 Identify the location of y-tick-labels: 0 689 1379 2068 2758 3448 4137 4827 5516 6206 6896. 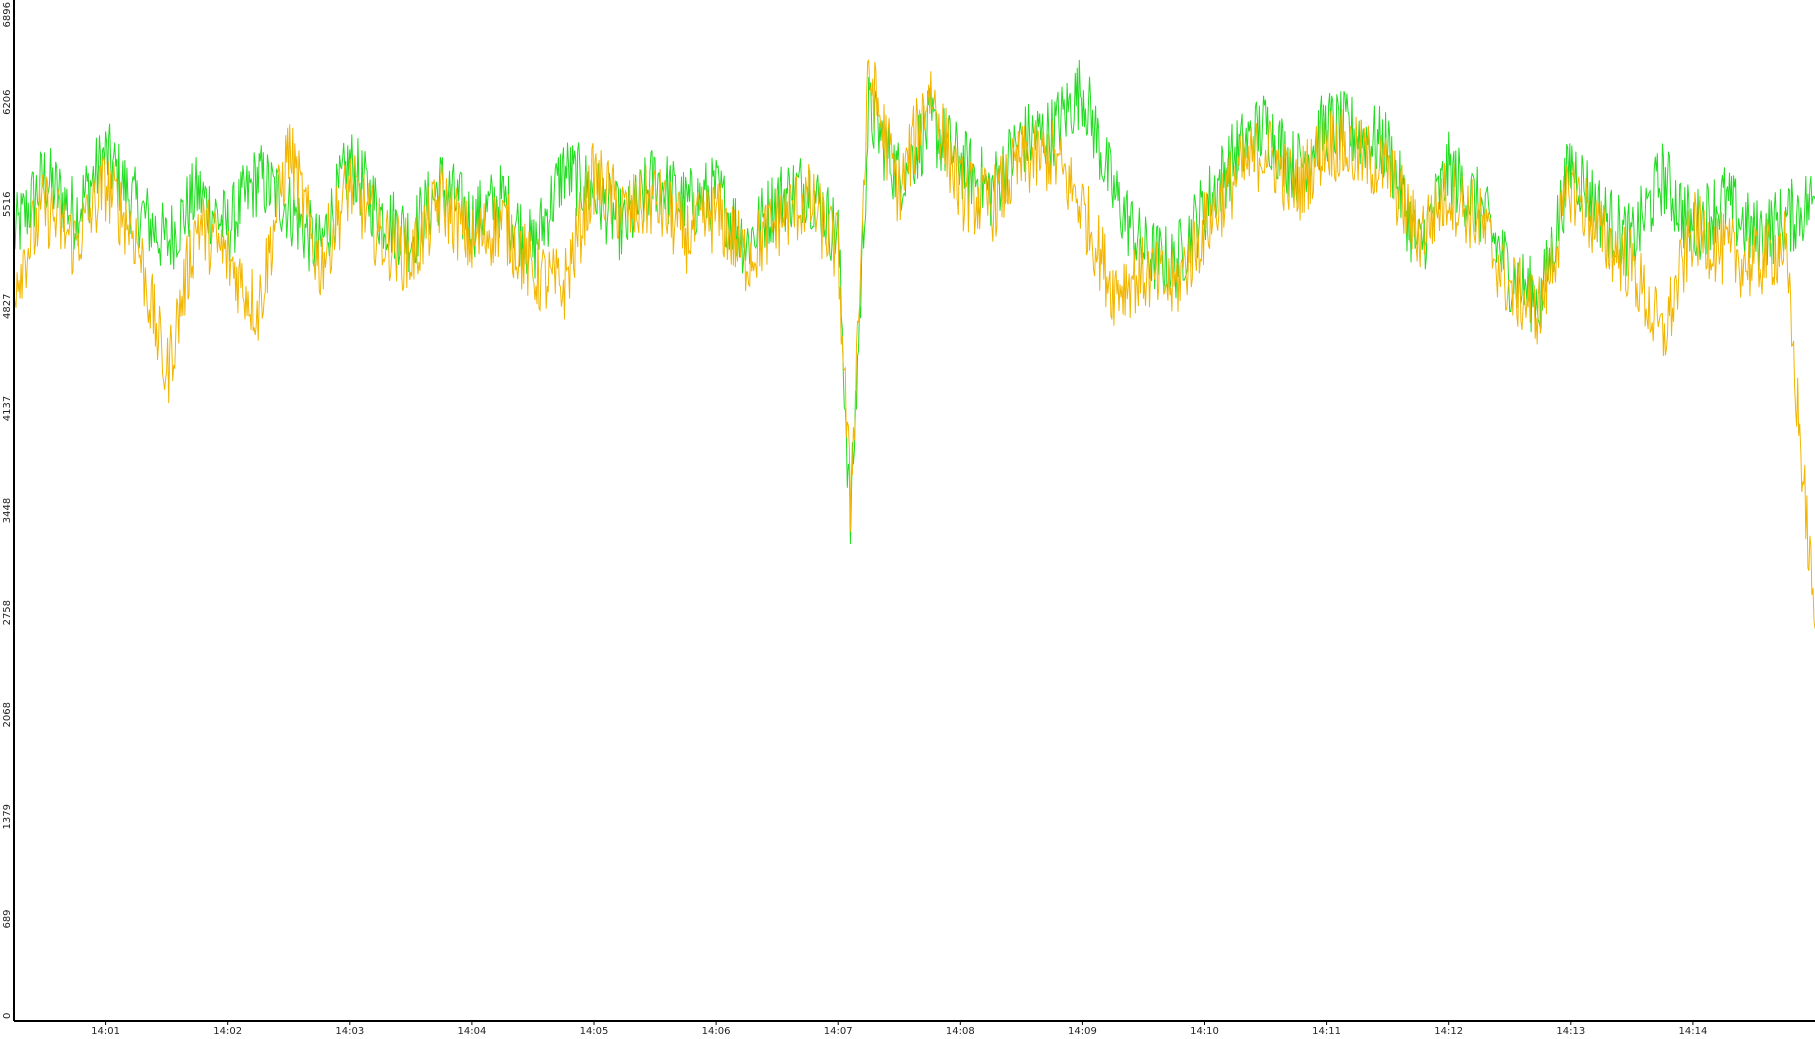
(7, 510).